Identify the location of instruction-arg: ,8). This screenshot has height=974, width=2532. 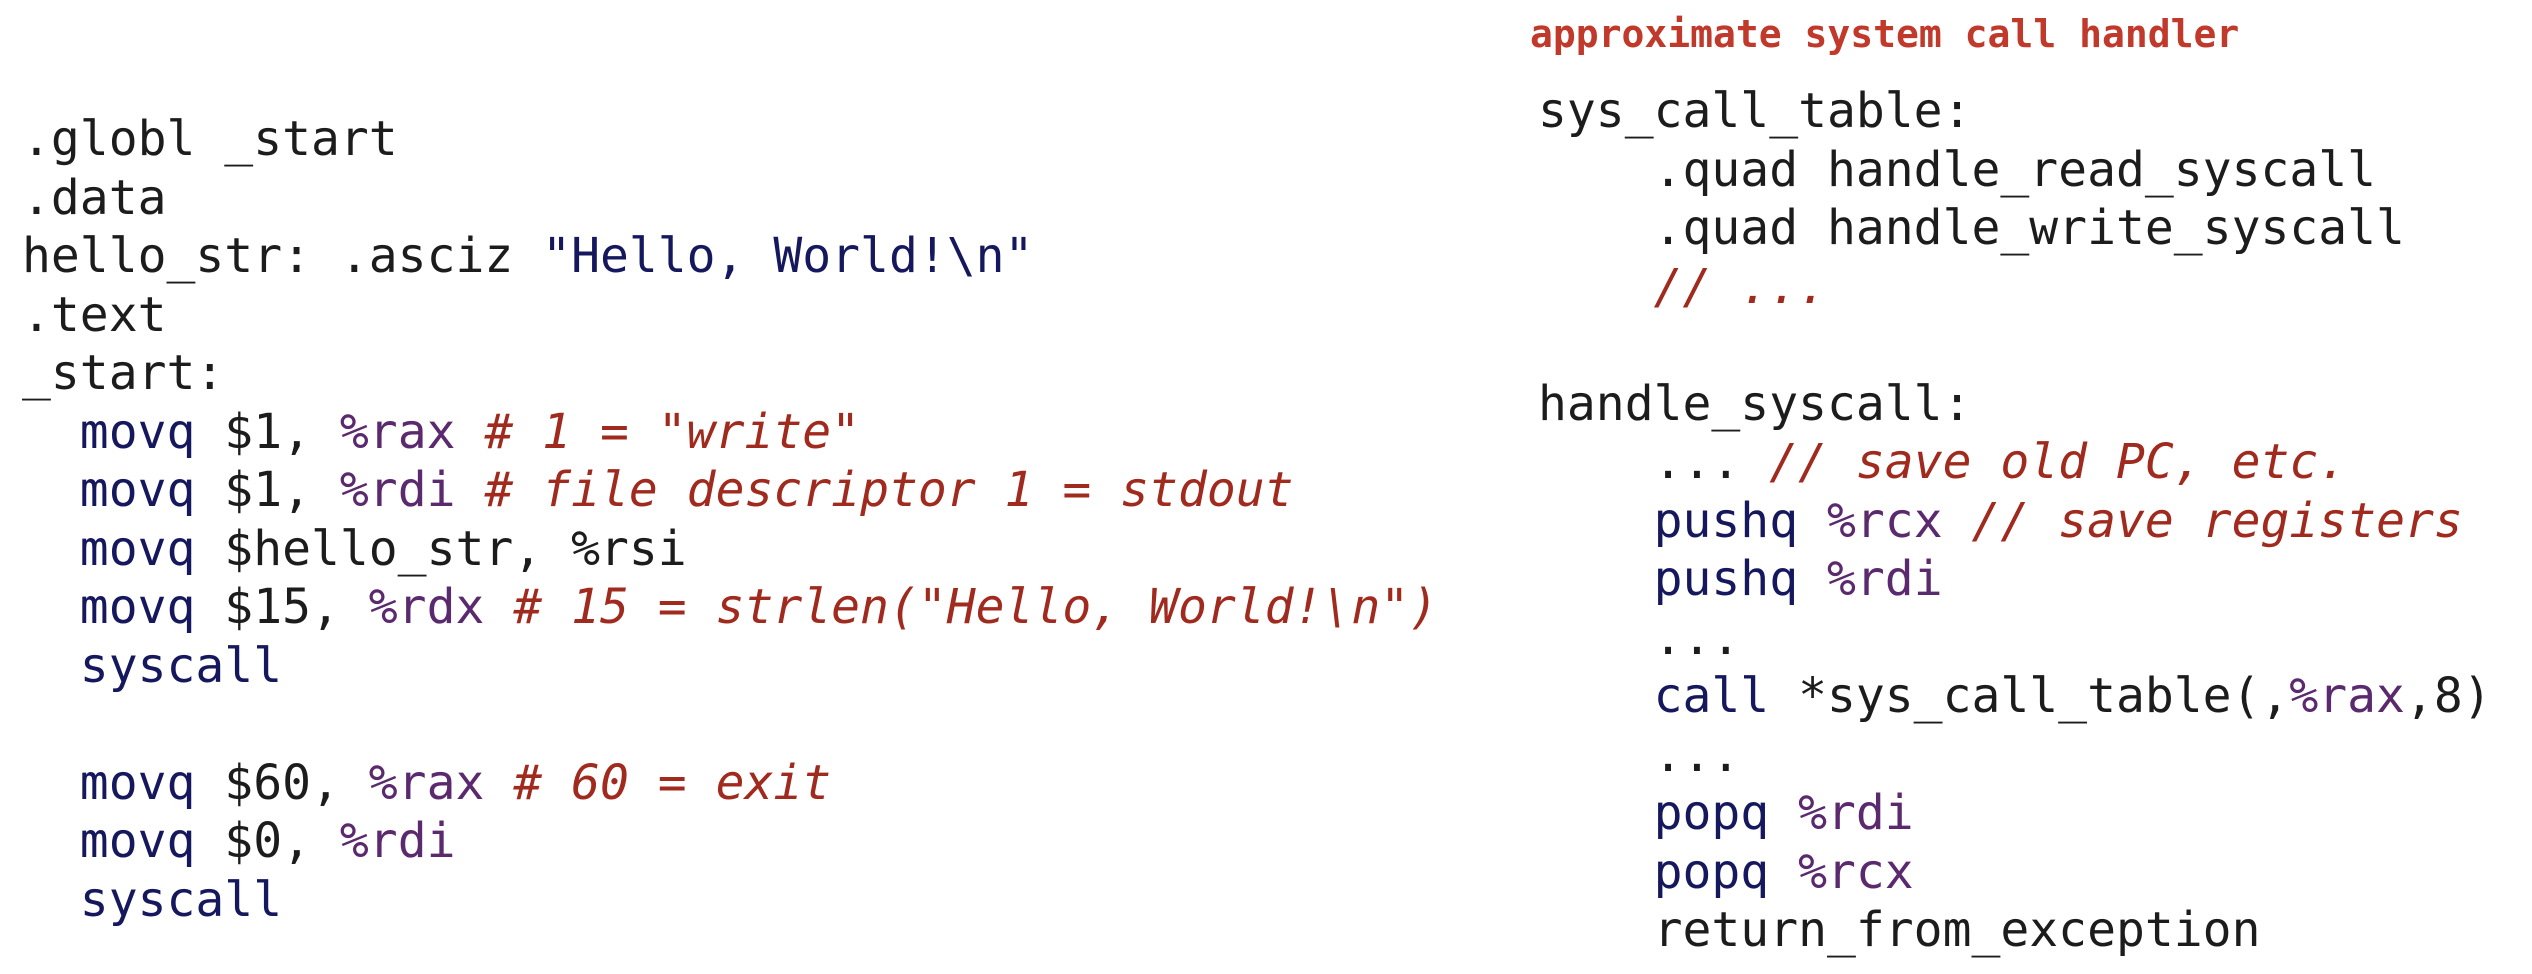
(2448, 696).